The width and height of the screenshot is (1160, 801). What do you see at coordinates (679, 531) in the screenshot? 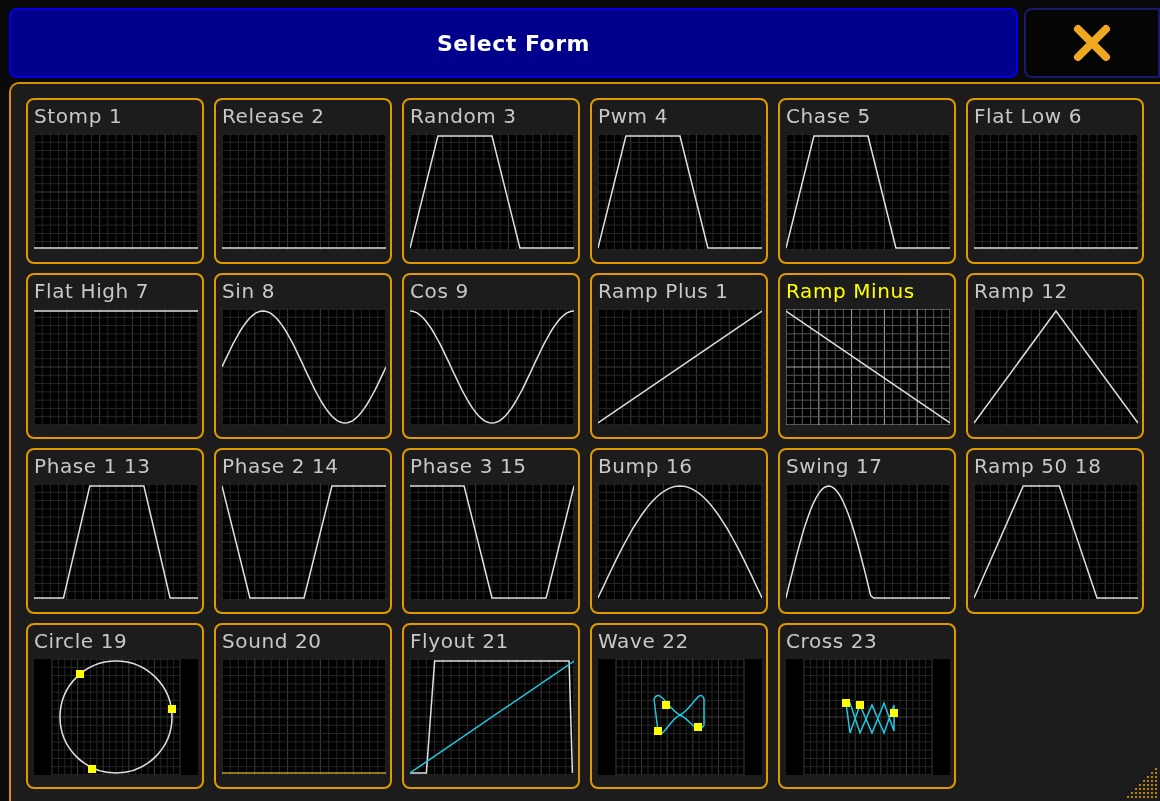
I see `form-tile: Bump 16` at bounding box center [679, 531].